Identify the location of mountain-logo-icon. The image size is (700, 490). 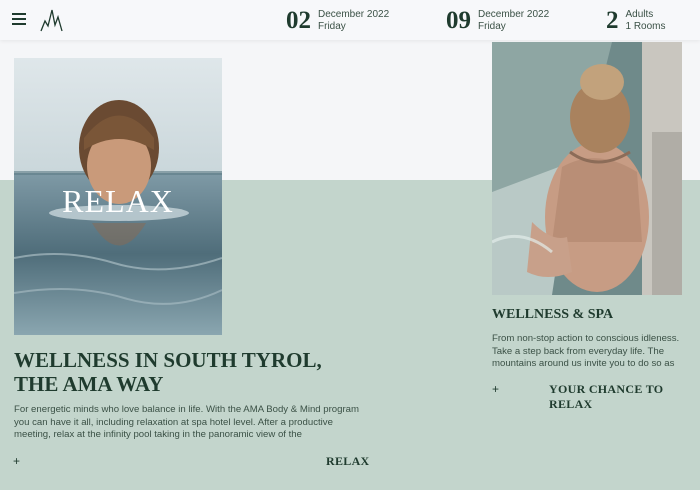
(52, 20).